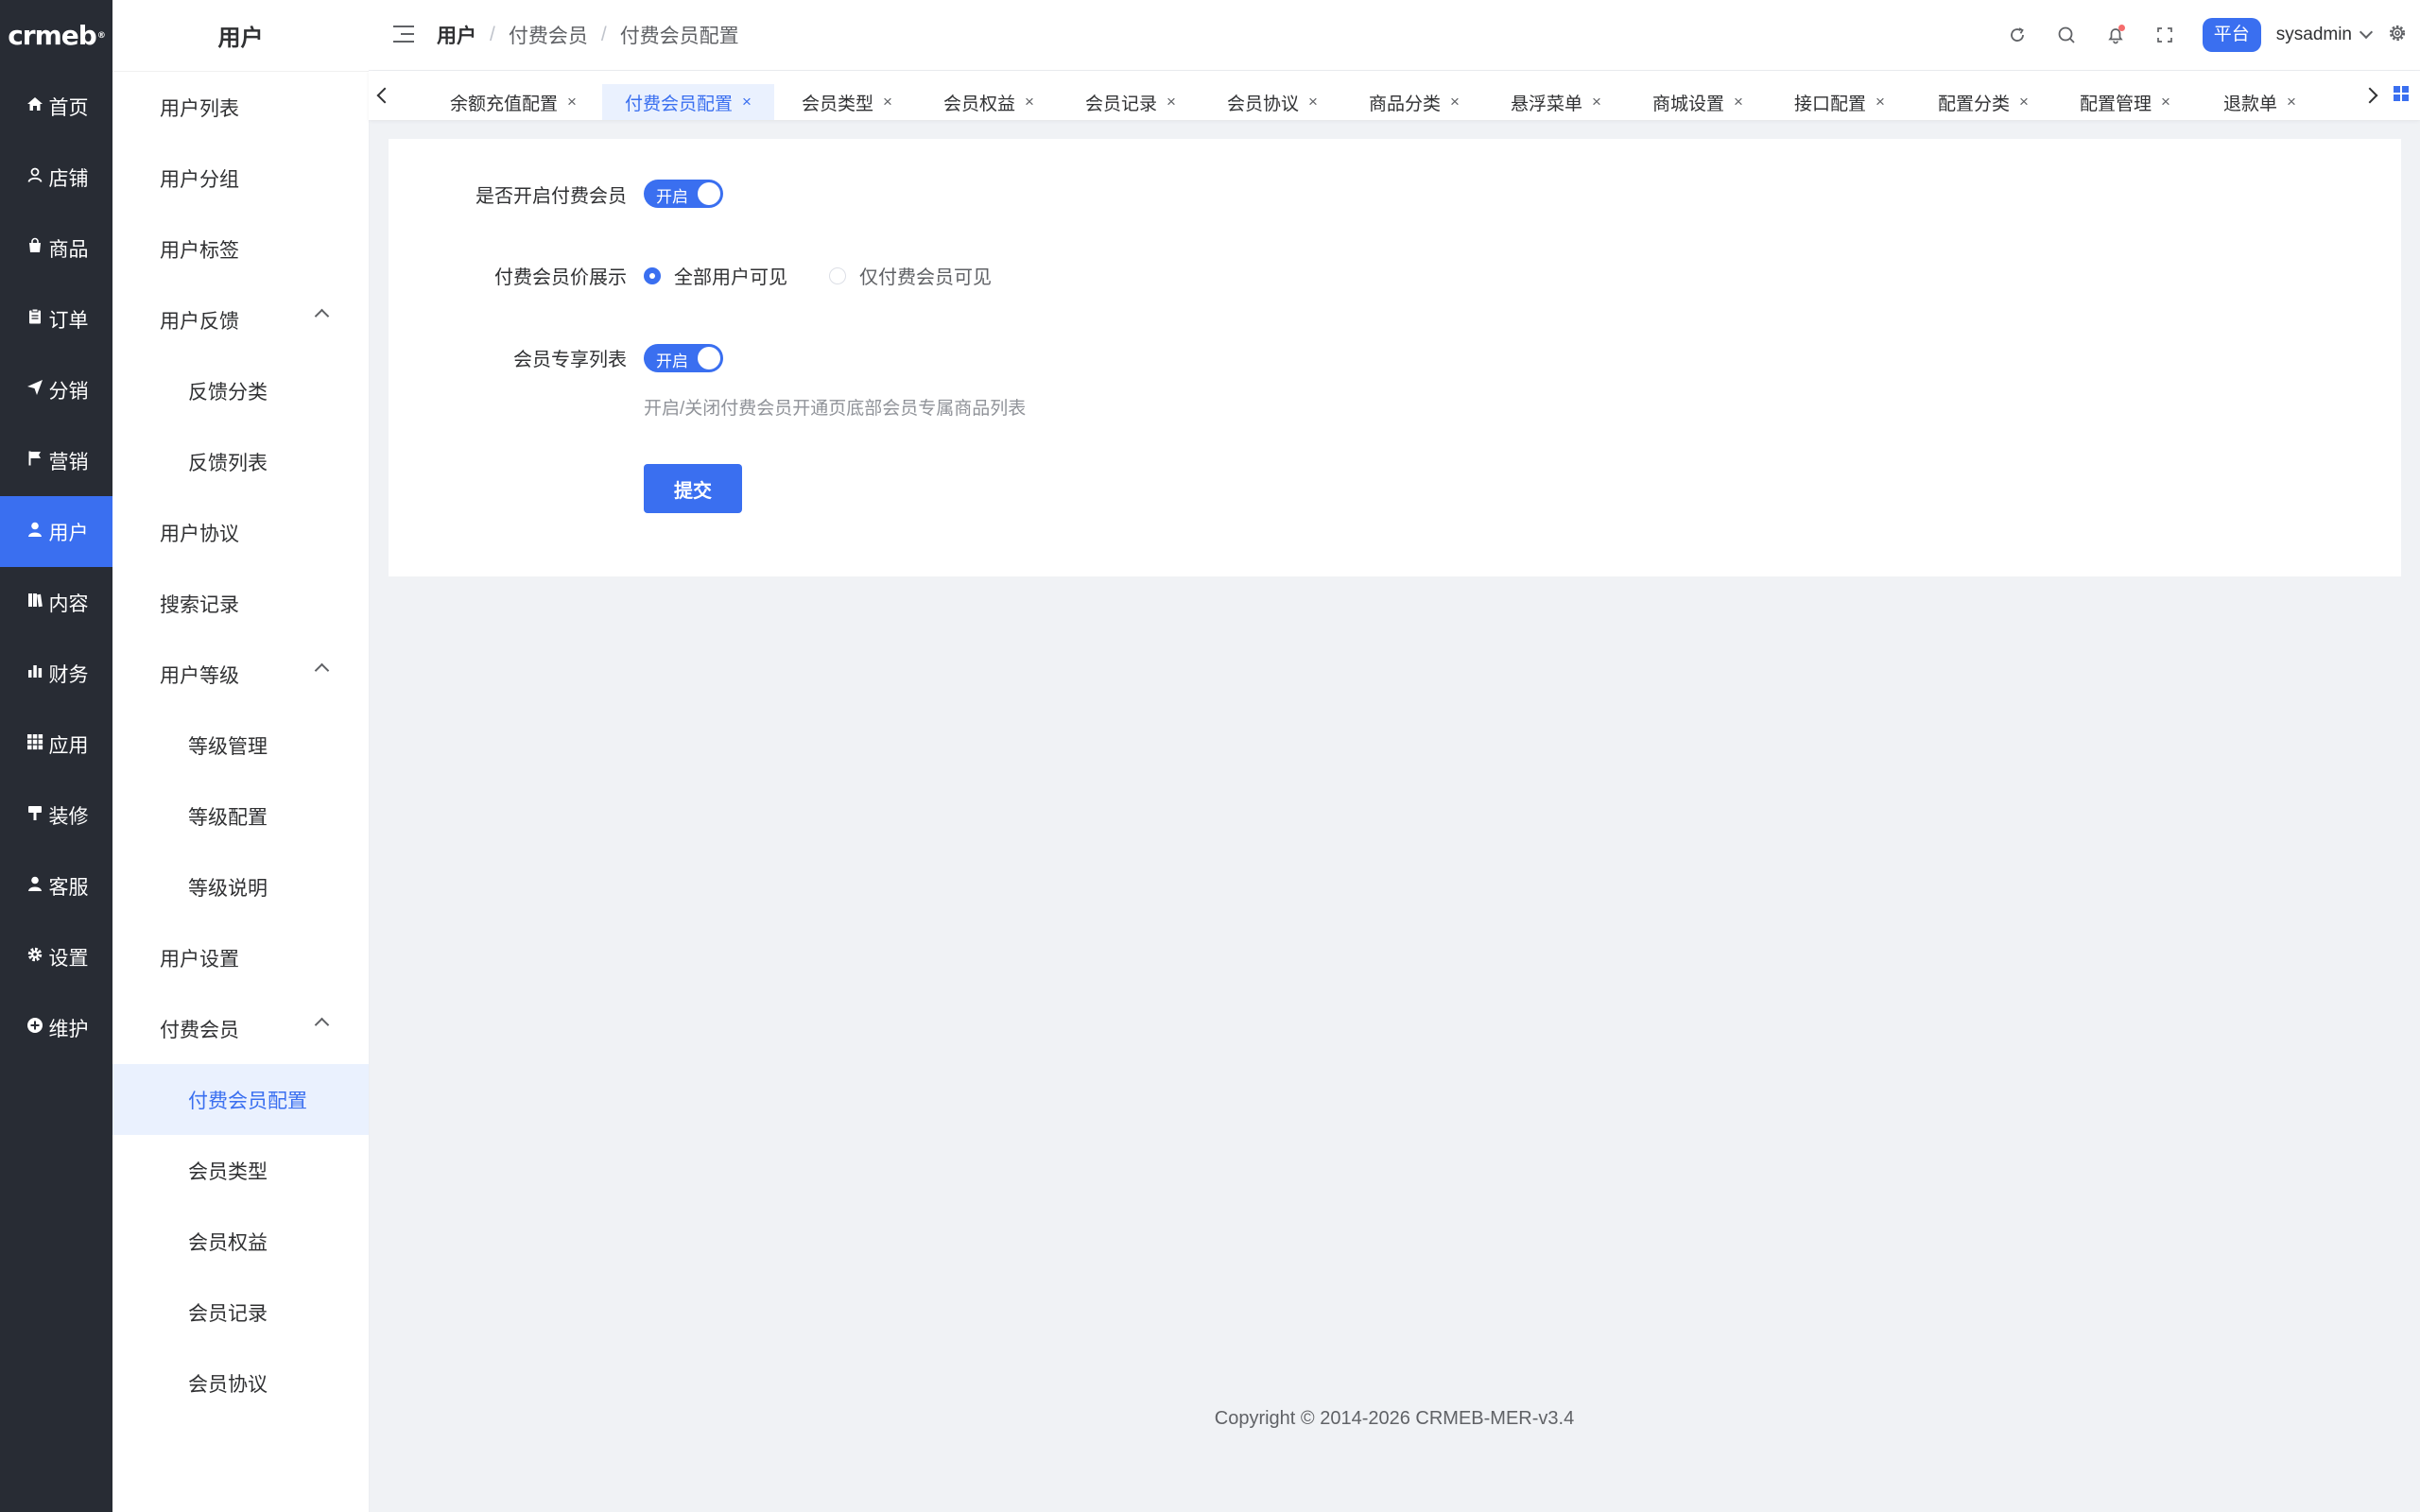 Image resolution: width=2420 pixels, height=1512 pixels. What do you see at coordinates (2397, 35) in the screenshot?
I see `gear-icon` at bounding box center [2397, 35].